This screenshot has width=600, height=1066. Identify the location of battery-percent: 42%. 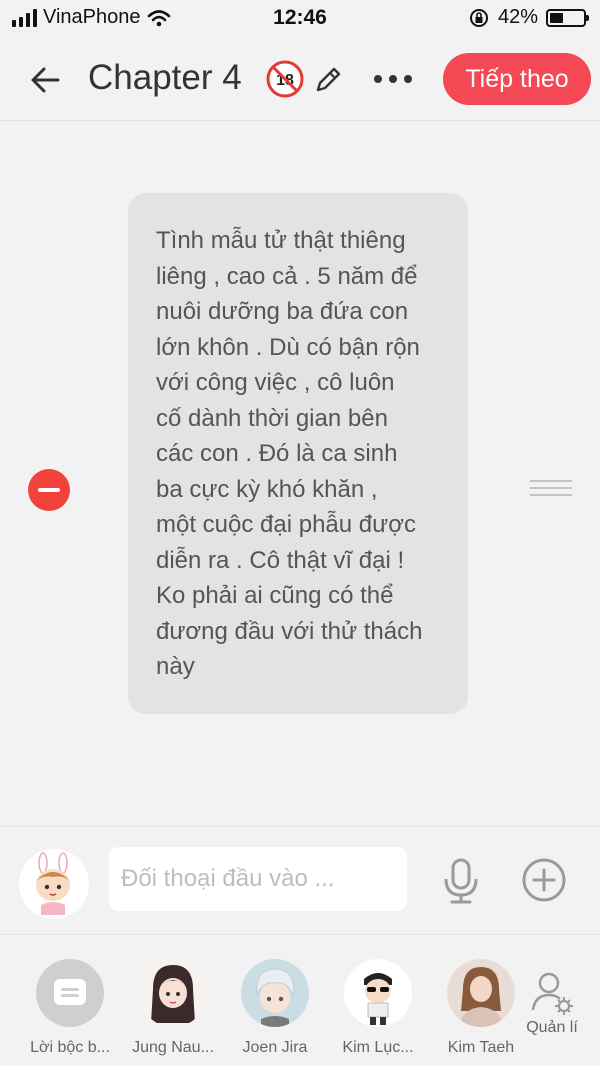
(517, 17).